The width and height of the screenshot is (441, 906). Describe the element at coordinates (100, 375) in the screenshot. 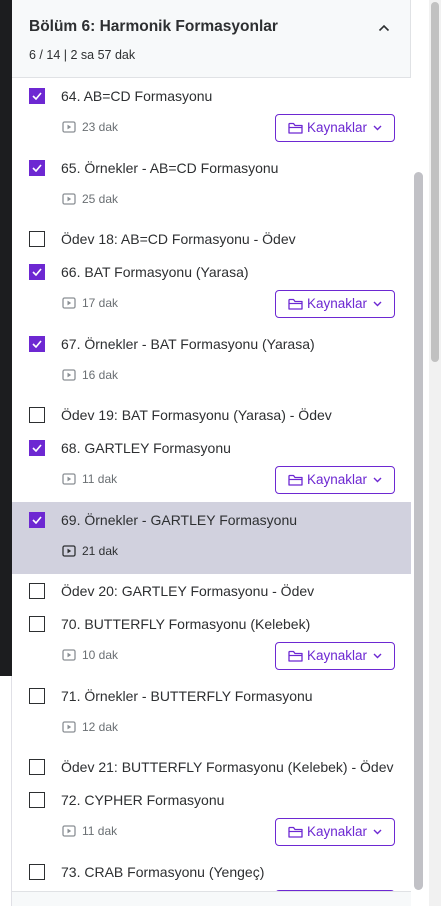

I see `lecture-duration: 16 dak` at that location.